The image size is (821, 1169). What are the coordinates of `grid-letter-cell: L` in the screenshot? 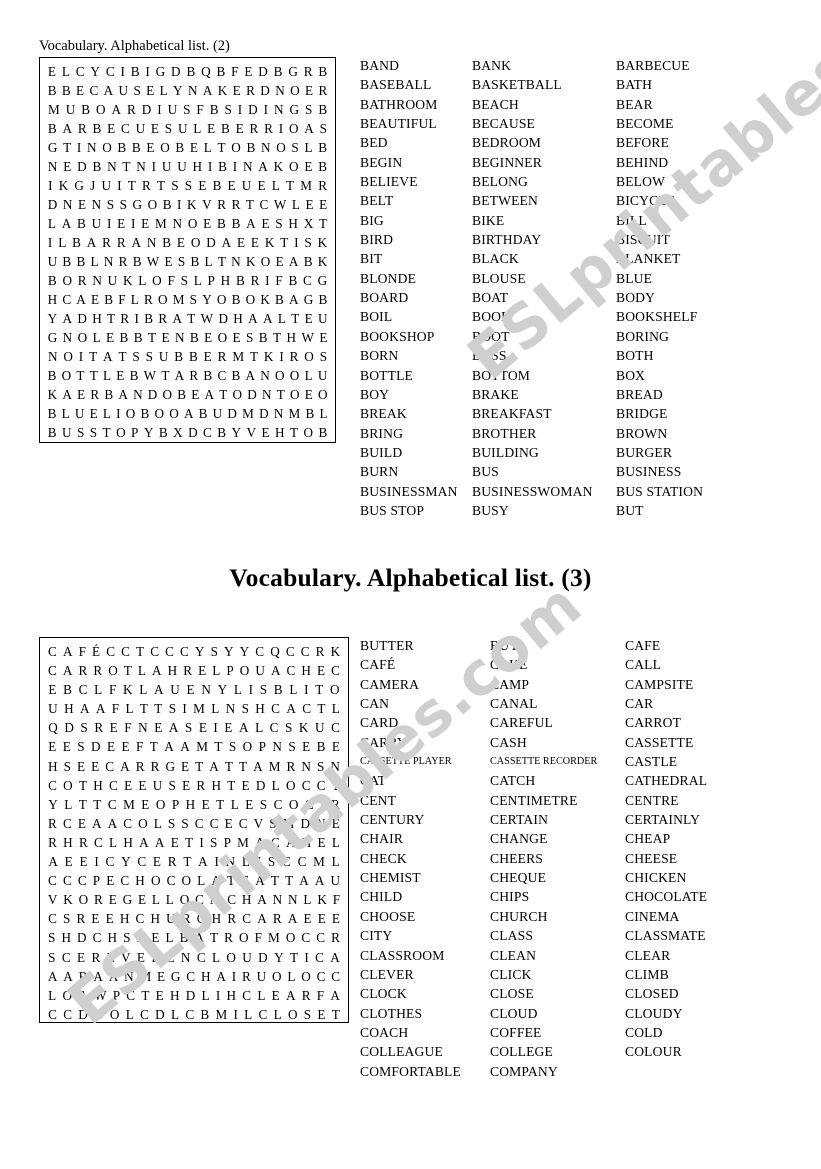 It's located at (198, 280).